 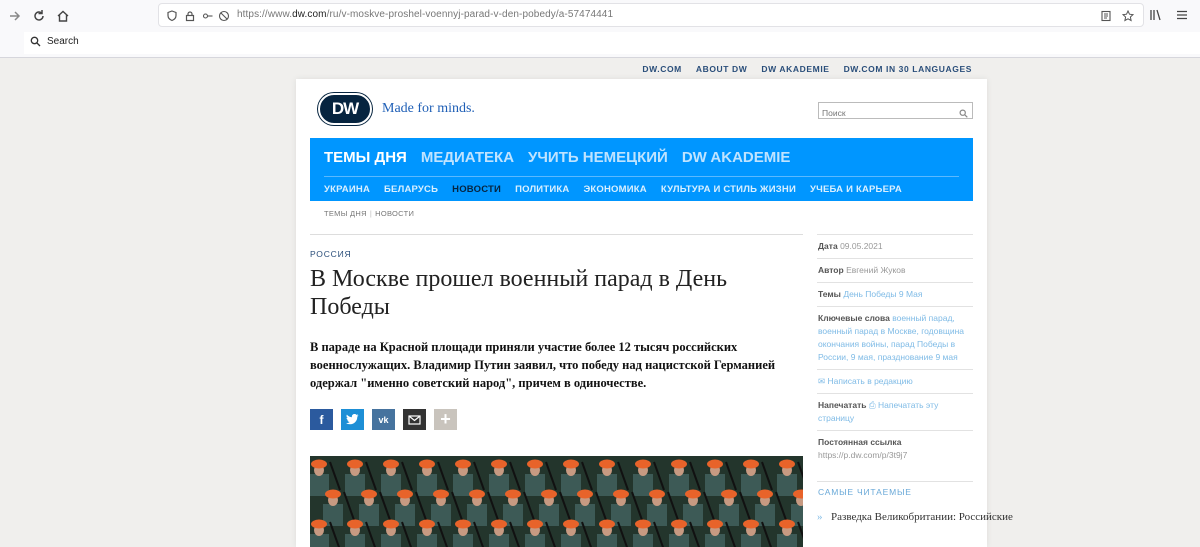 I want to click on search-input, so click(x=884, y=113).